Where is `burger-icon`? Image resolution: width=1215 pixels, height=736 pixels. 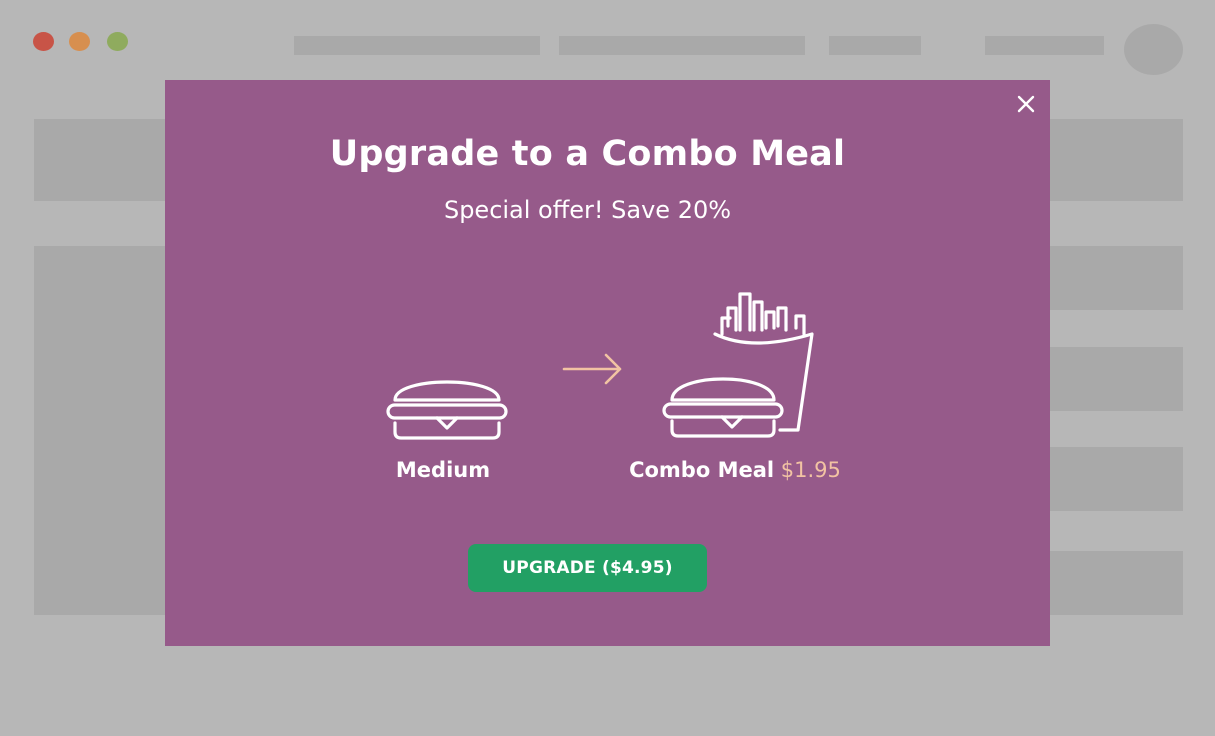 burger-icon is located at coordinates (447, 410).